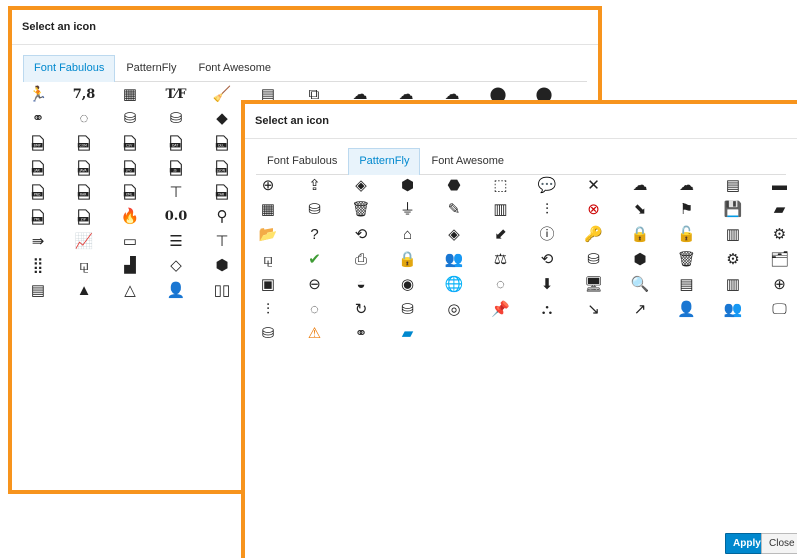  What do you see at coordinates (222, 119) in the screenshot?
I see `diamond-icon: ◆` at bounding box center [222, 119].